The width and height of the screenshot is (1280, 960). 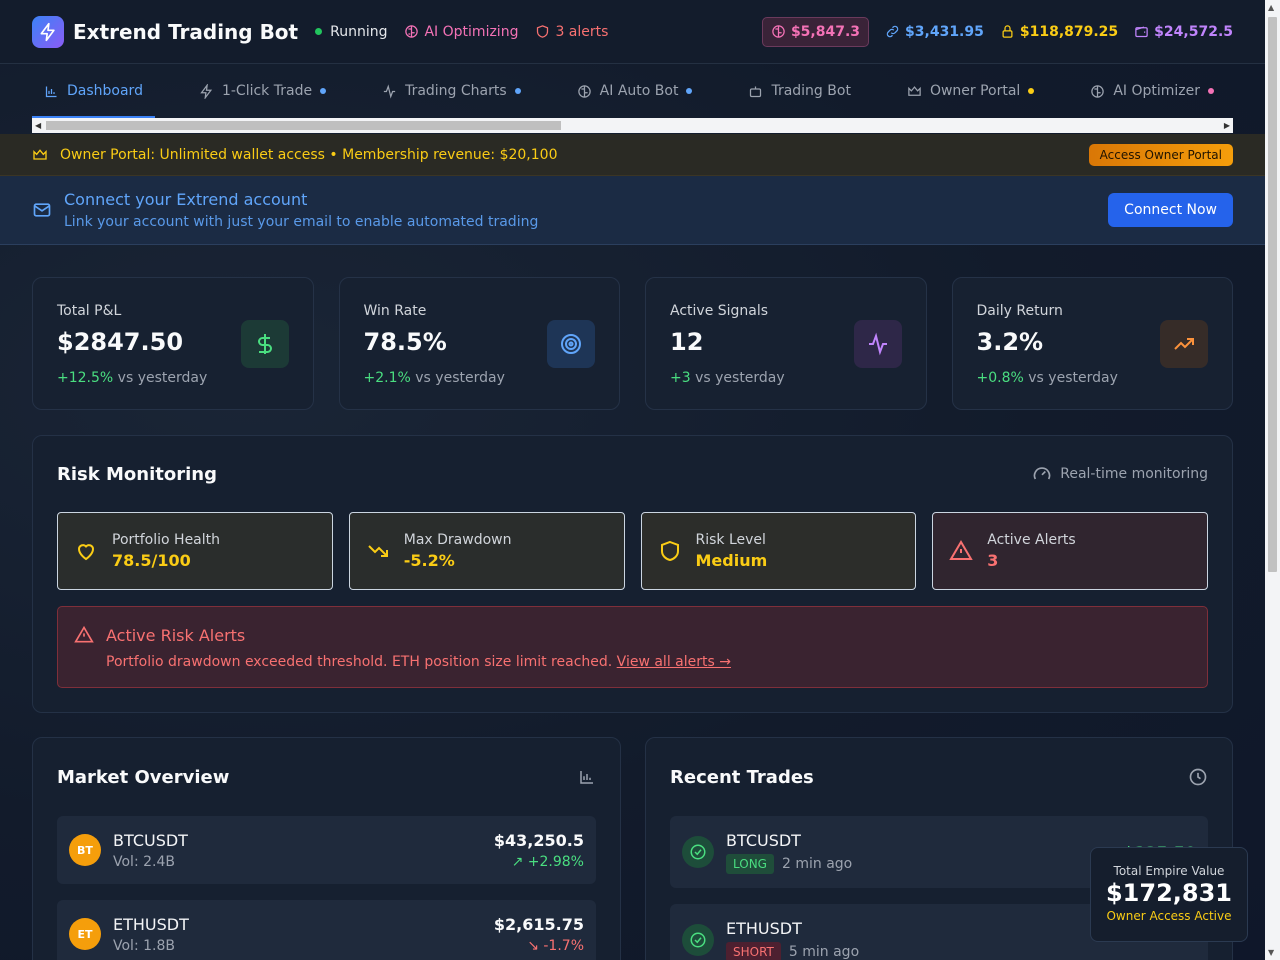 What do you see at coordinates (669, 551) in the screenshot?
I see `shield-icon` at bounding box center [669, 551].